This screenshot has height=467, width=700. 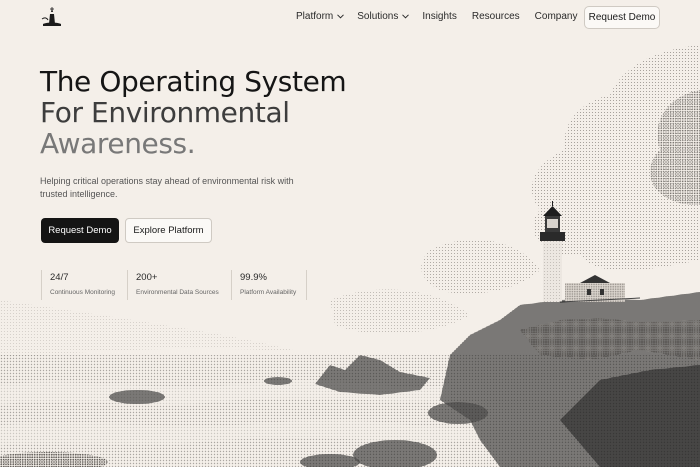 I want to click on nav-resources-label: Resources, so click(x=495, y=16).